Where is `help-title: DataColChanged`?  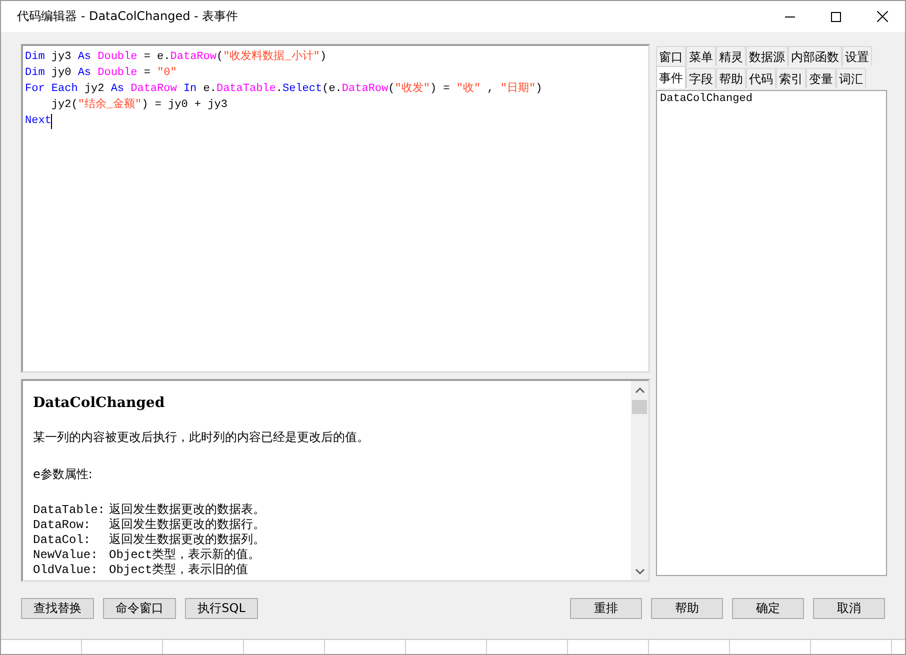
help-title: DataColChanged is located at coordinates (99, 403).